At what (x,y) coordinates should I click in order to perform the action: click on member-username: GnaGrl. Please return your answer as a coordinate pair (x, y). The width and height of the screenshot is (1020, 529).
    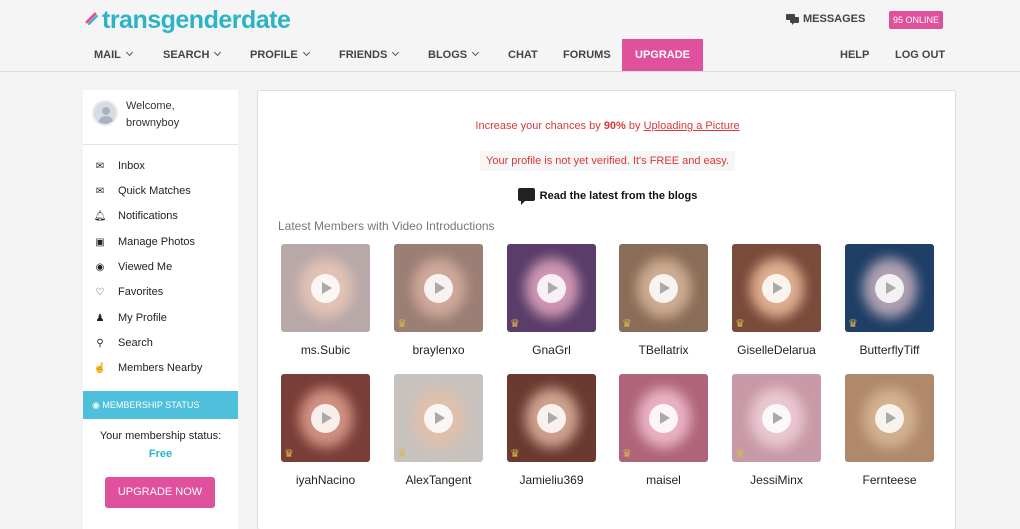
    Looking at the image, I should click on (551, 350).